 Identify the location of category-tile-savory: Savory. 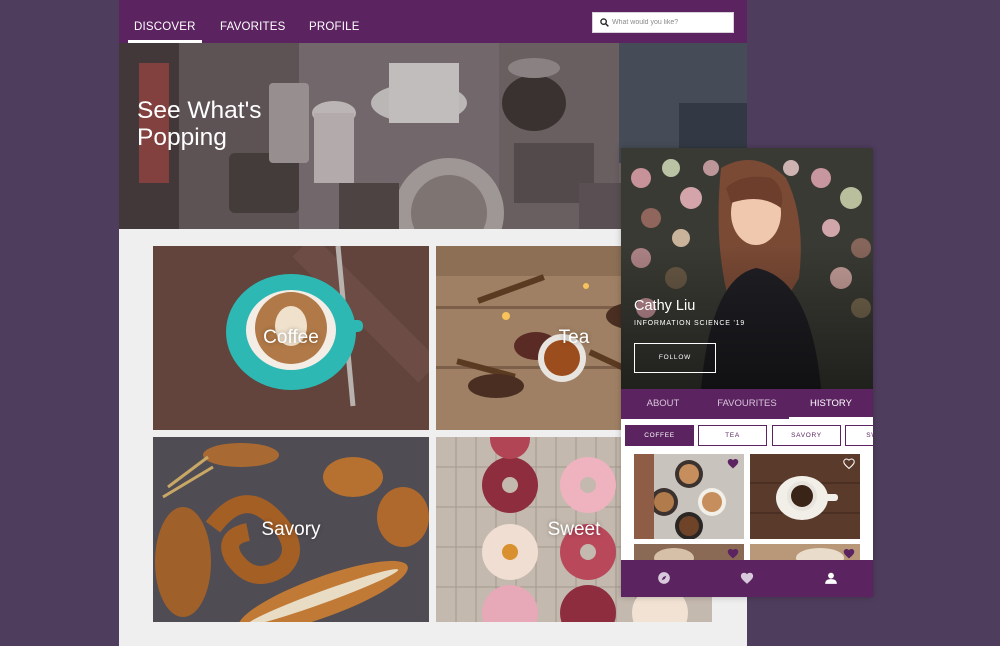
(291, 529).